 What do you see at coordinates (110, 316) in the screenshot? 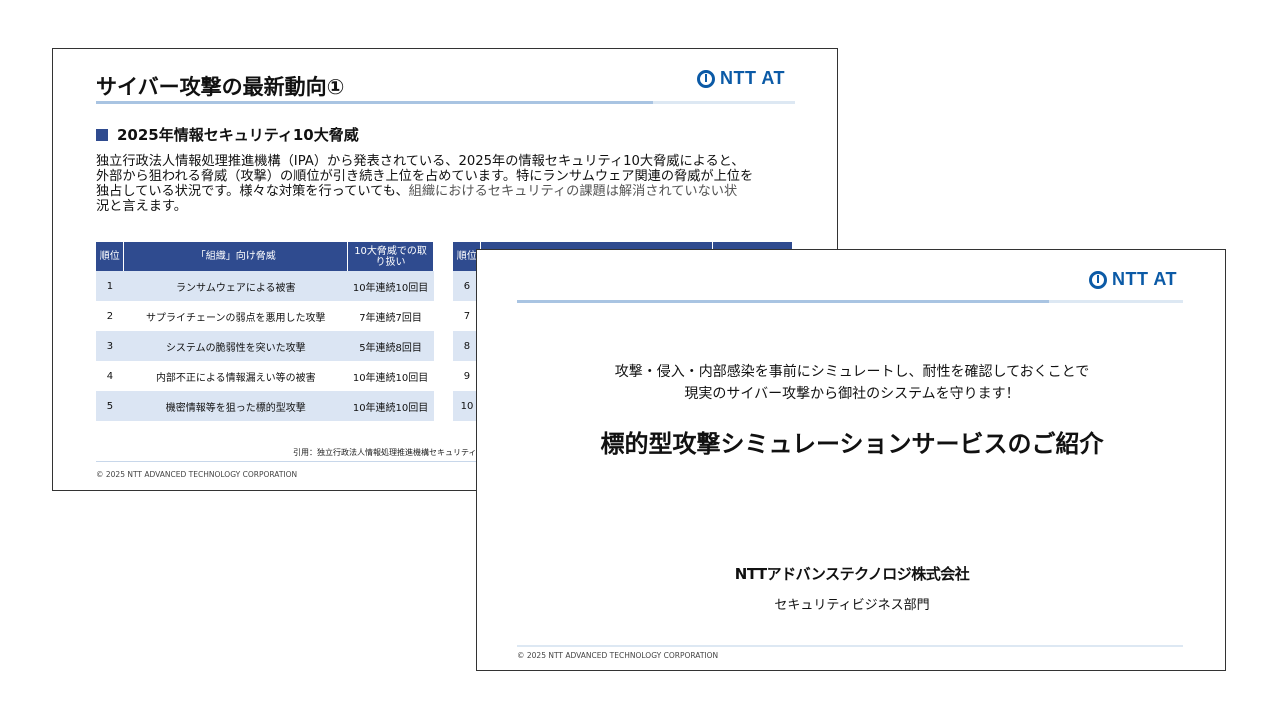
I see `rank-cell: 2` at bounding box center [110, 316].